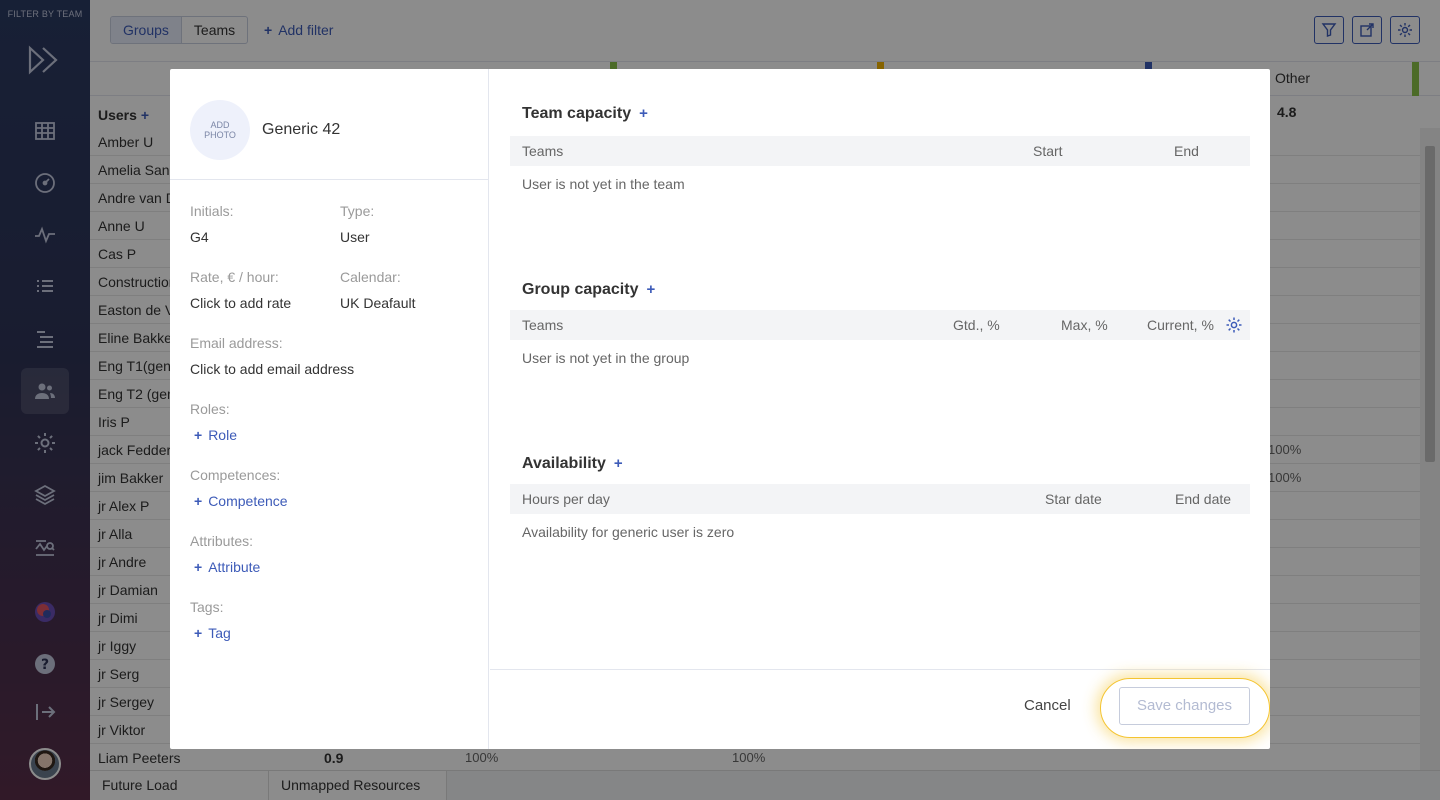  What do you see at coordinates (580, 289) in the screenshot?
I see `group-capacity-label: Group capacity` at bounding box center [580, 289].